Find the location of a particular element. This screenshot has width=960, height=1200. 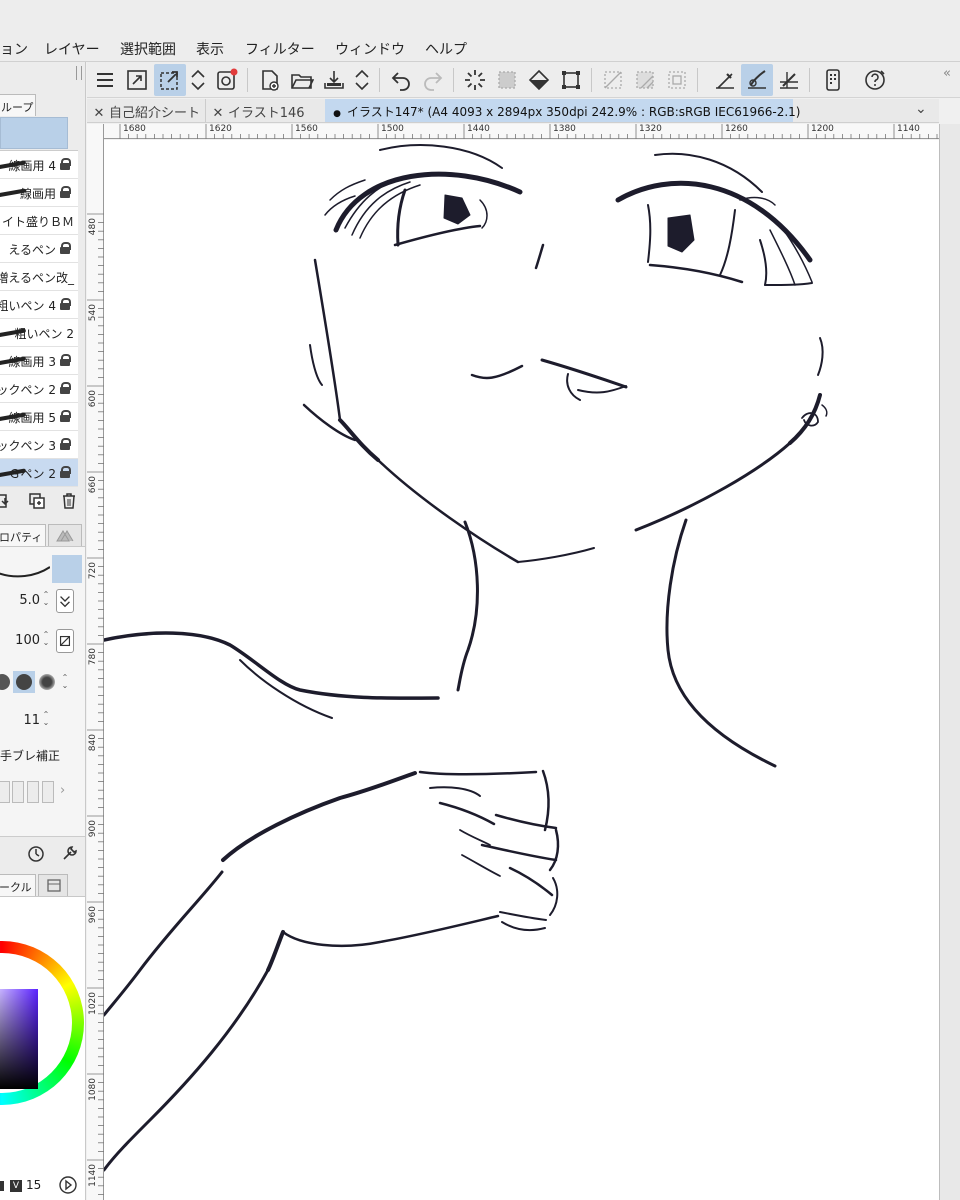

export-button is located at coordinates (334, 80).